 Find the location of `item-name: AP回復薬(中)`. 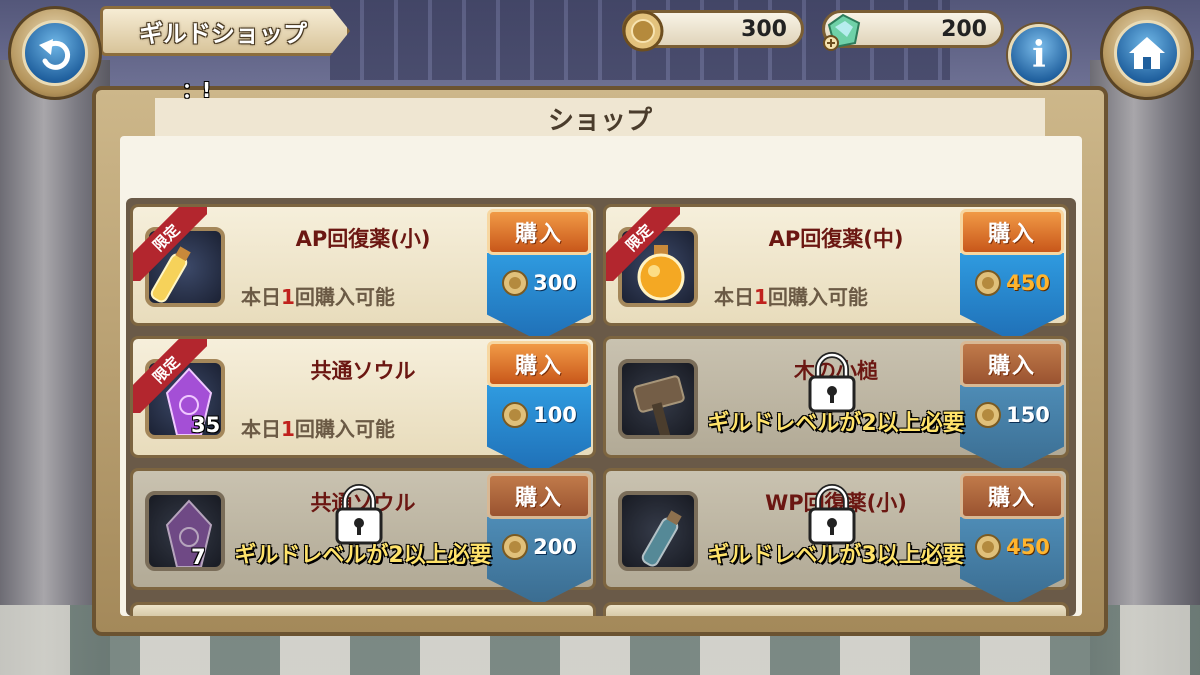

item-name: AP回復薬(中) is located at coordinates (836, 239).